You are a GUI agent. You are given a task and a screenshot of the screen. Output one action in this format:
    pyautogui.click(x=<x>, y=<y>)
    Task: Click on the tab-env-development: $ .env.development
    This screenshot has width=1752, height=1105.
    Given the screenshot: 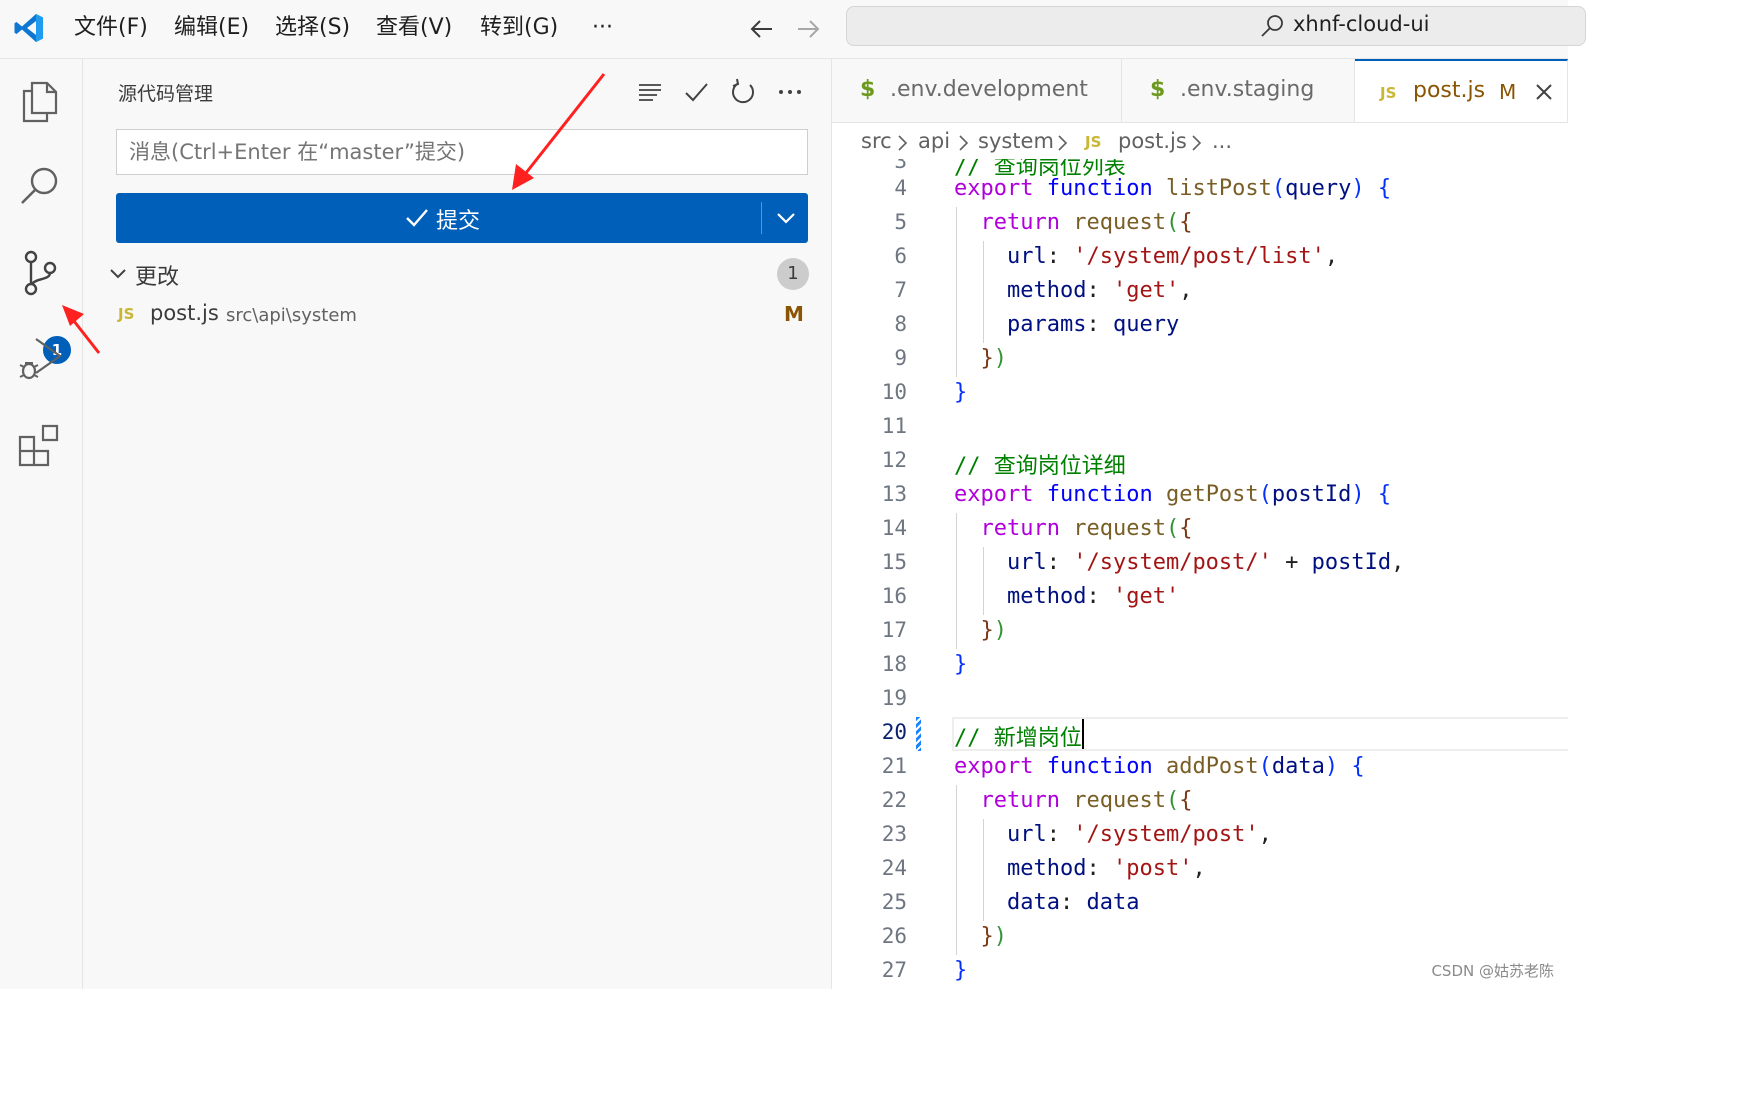 What is the action you would take?
    pyautogui.click(x=977, y=90)
    